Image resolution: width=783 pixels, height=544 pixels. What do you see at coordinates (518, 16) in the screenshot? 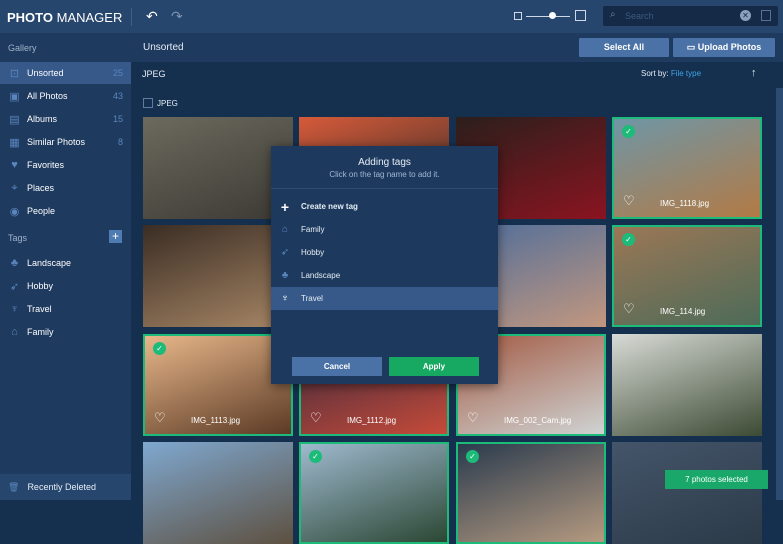
I see `small-image-icon` at bounding box center [518, 16].